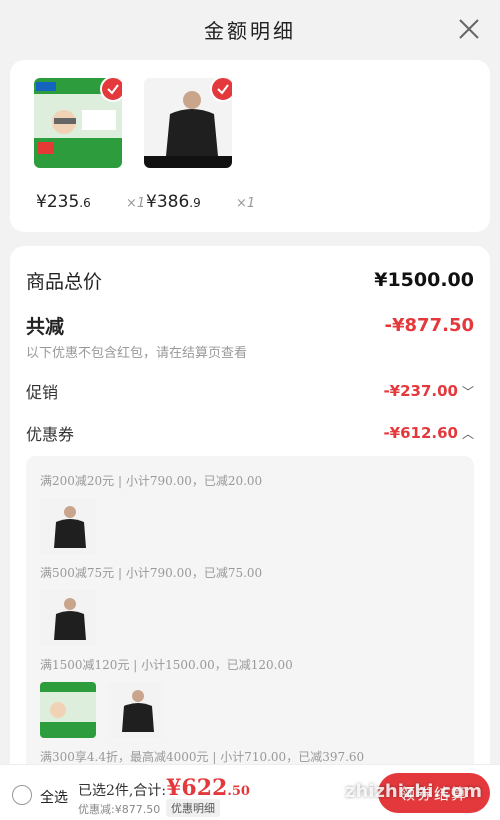 The width and height of the screenshot is (500, 820). Describe the element at coordinates (467, 433) in the screenshot. I see `chevron-up-icon: ︿` at that location.